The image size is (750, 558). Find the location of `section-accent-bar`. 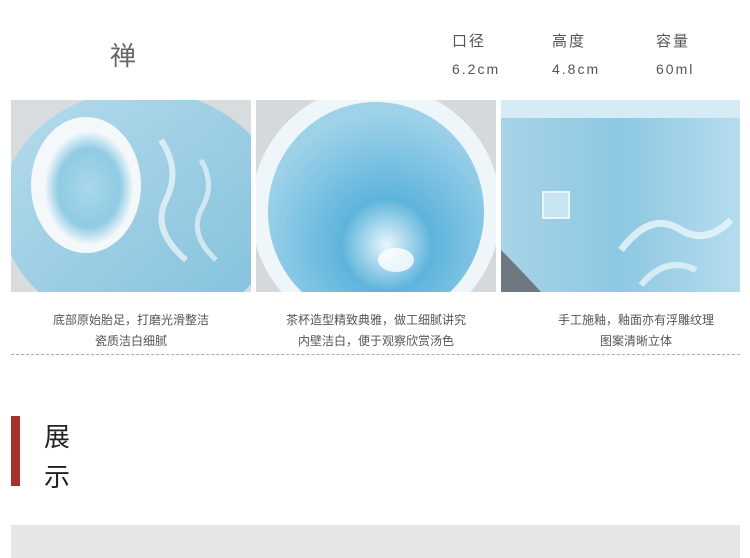

section-accent-bar is located at coordinates (15, 451).